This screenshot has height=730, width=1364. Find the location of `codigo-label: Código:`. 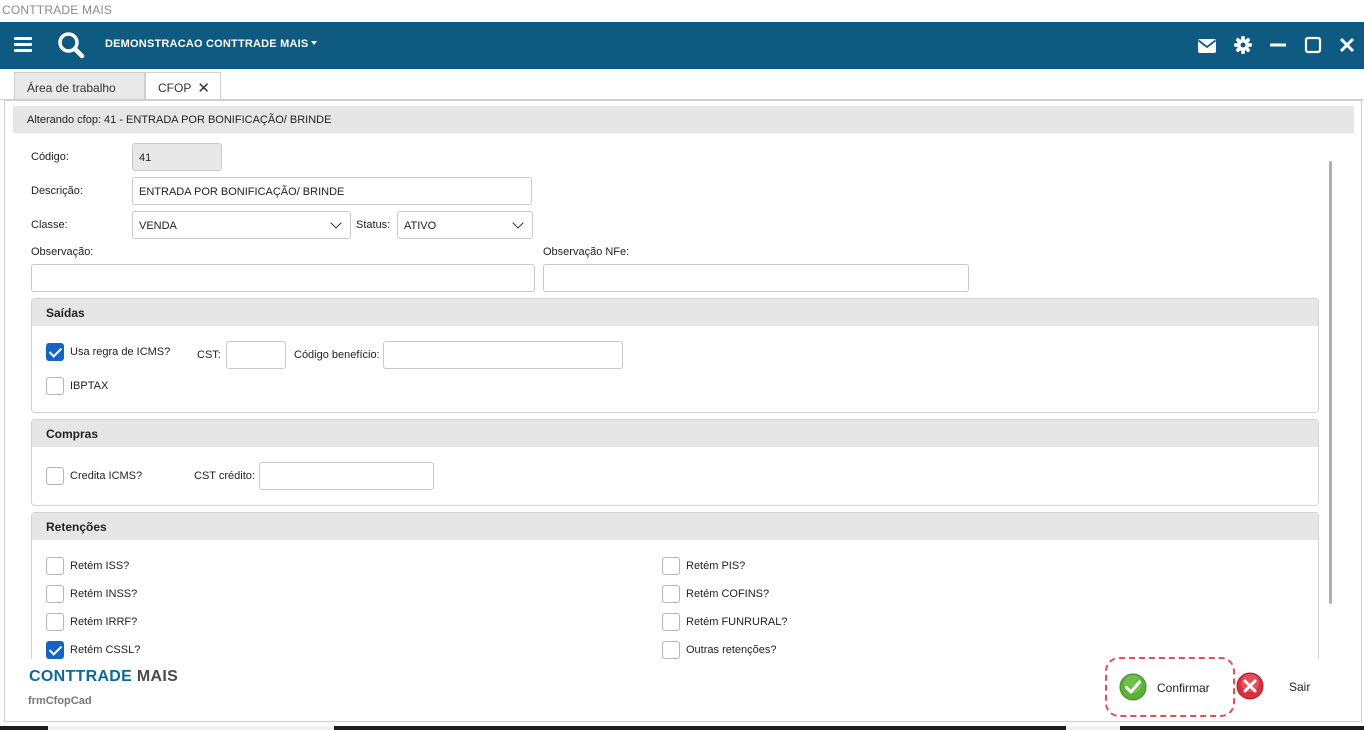

codigo-label: Código: is located at coordinates (50, 157).